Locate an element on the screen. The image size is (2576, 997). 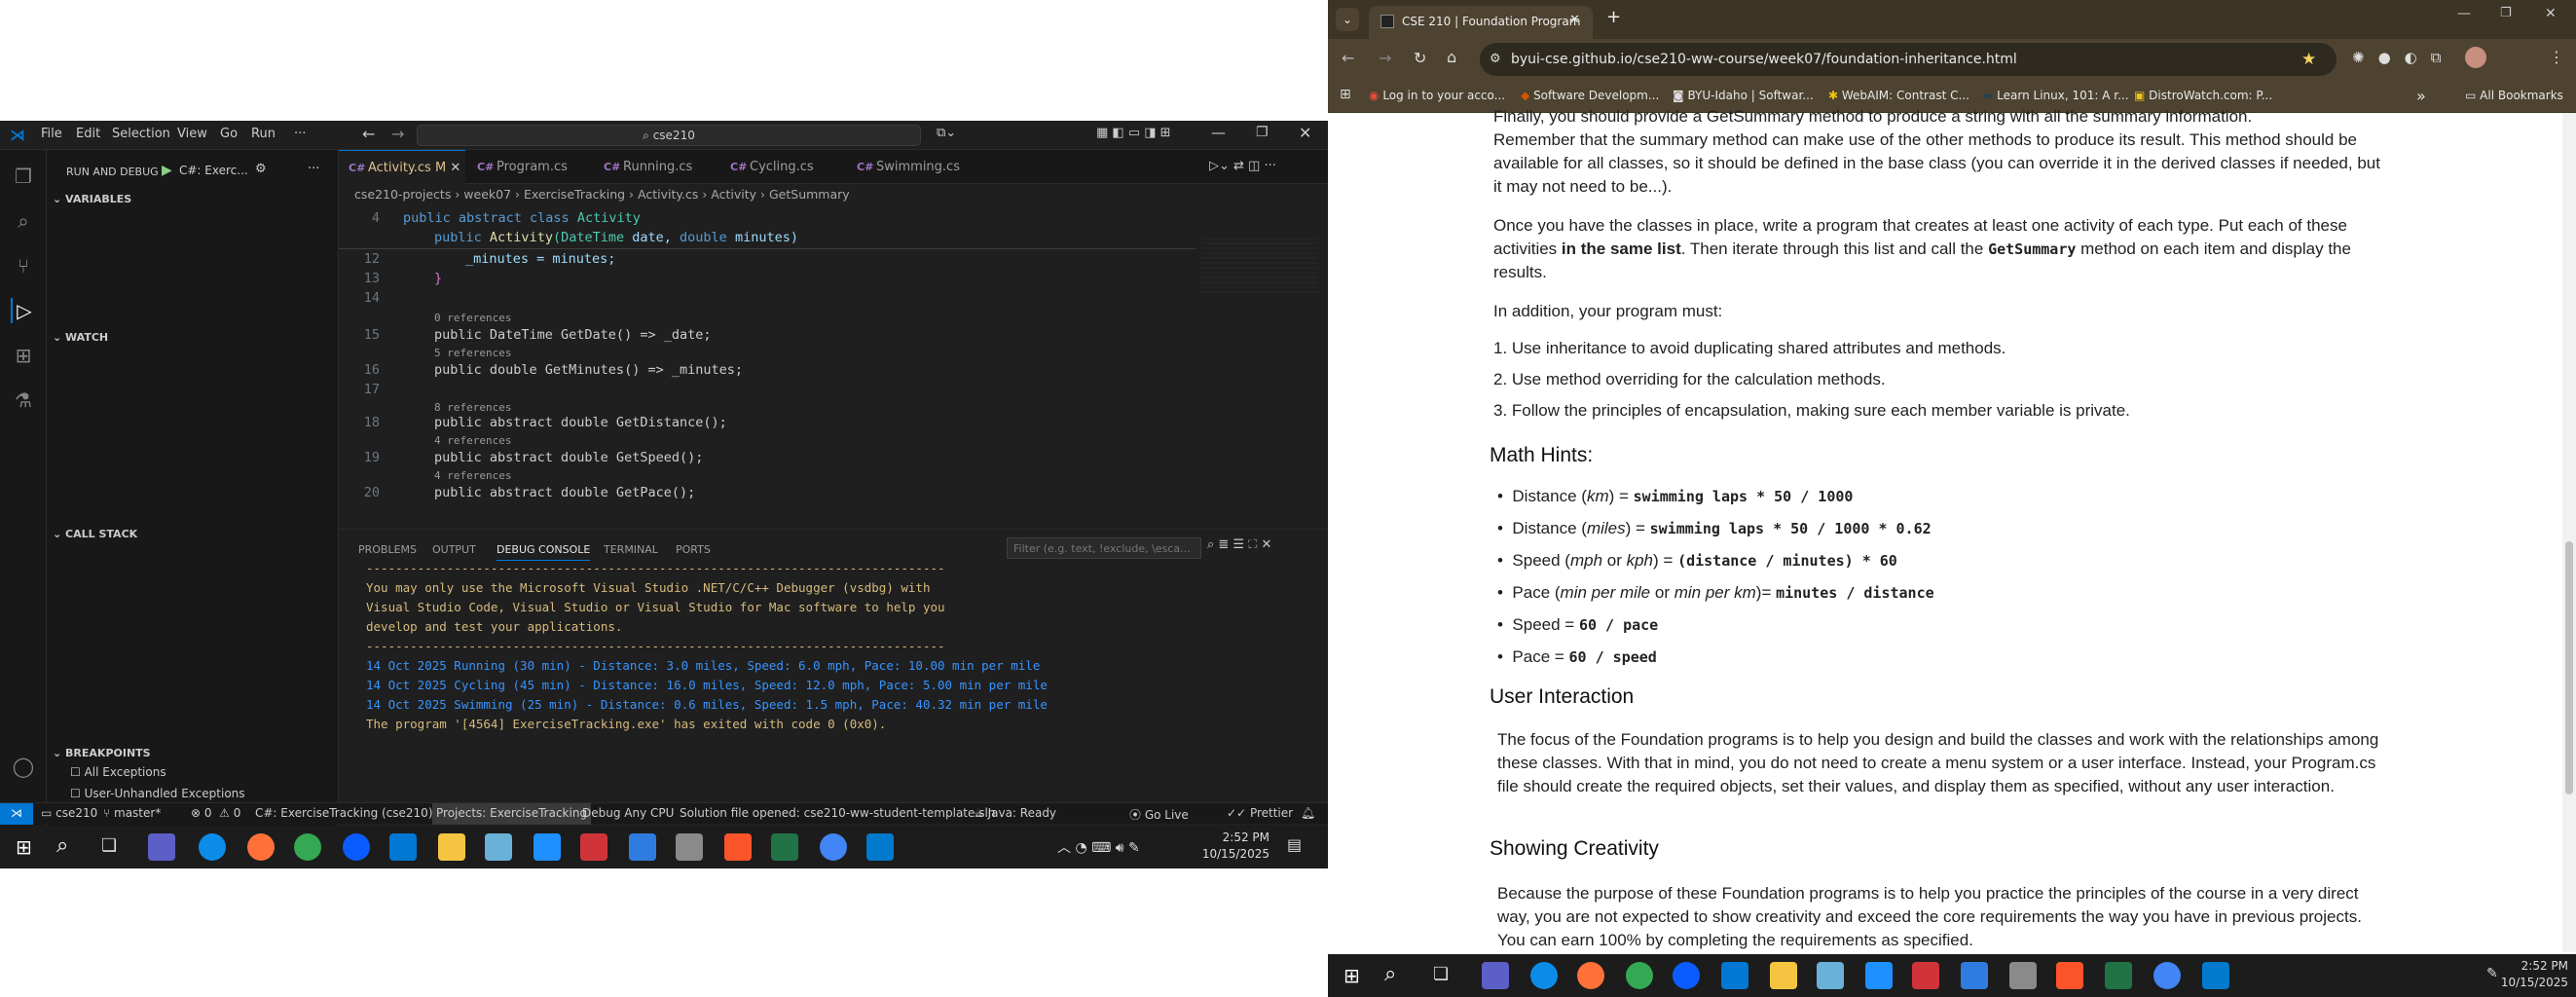
menu-file: File is located at coordinates (51, 134).